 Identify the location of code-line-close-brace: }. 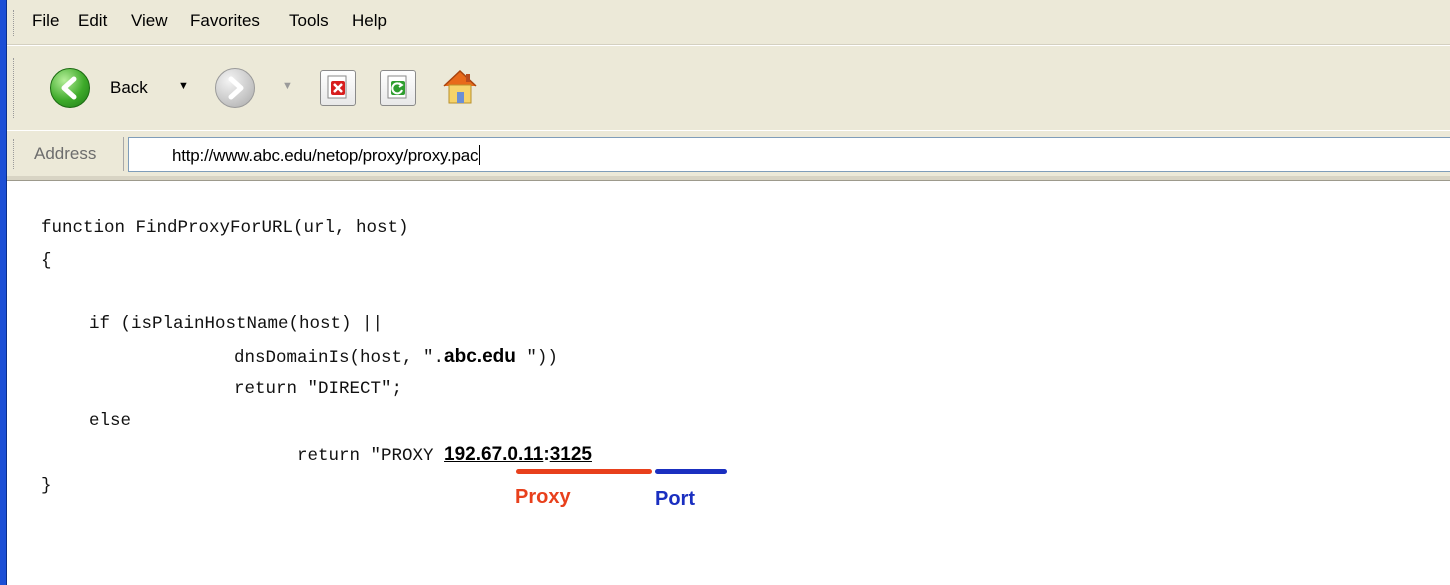
(46, 486).